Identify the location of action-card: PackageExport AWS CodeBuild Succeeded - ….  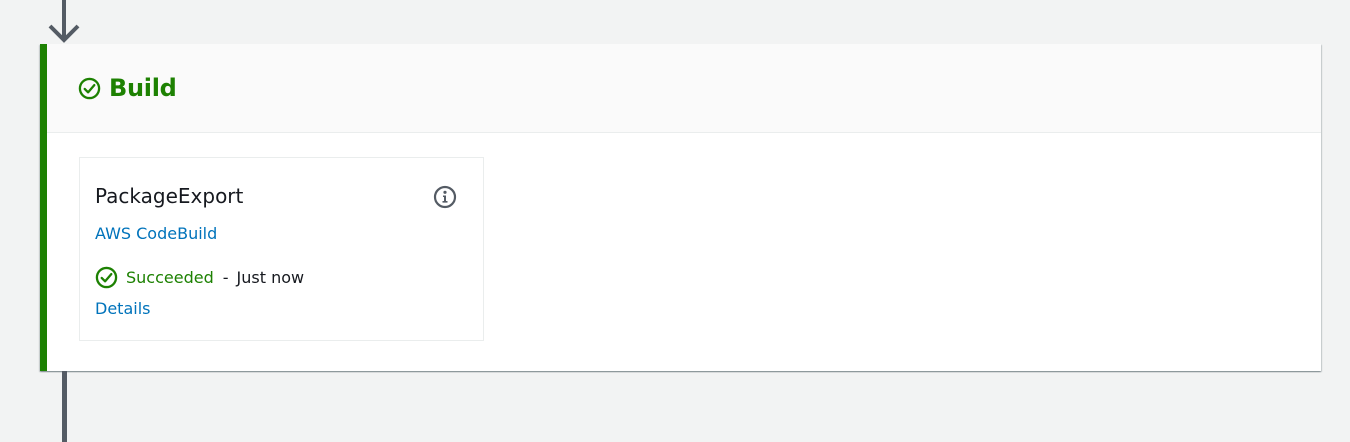
(281, 249).